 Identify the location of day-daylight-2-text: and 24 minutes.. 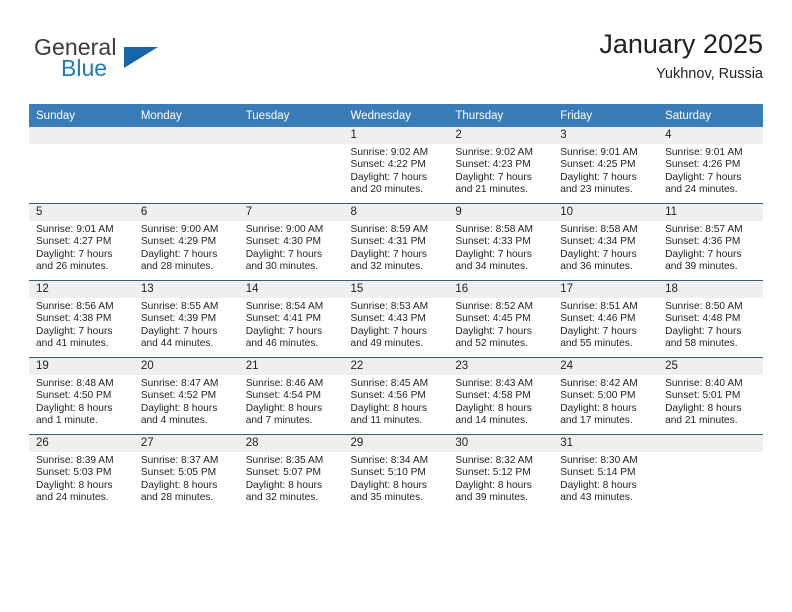
(72, 498).